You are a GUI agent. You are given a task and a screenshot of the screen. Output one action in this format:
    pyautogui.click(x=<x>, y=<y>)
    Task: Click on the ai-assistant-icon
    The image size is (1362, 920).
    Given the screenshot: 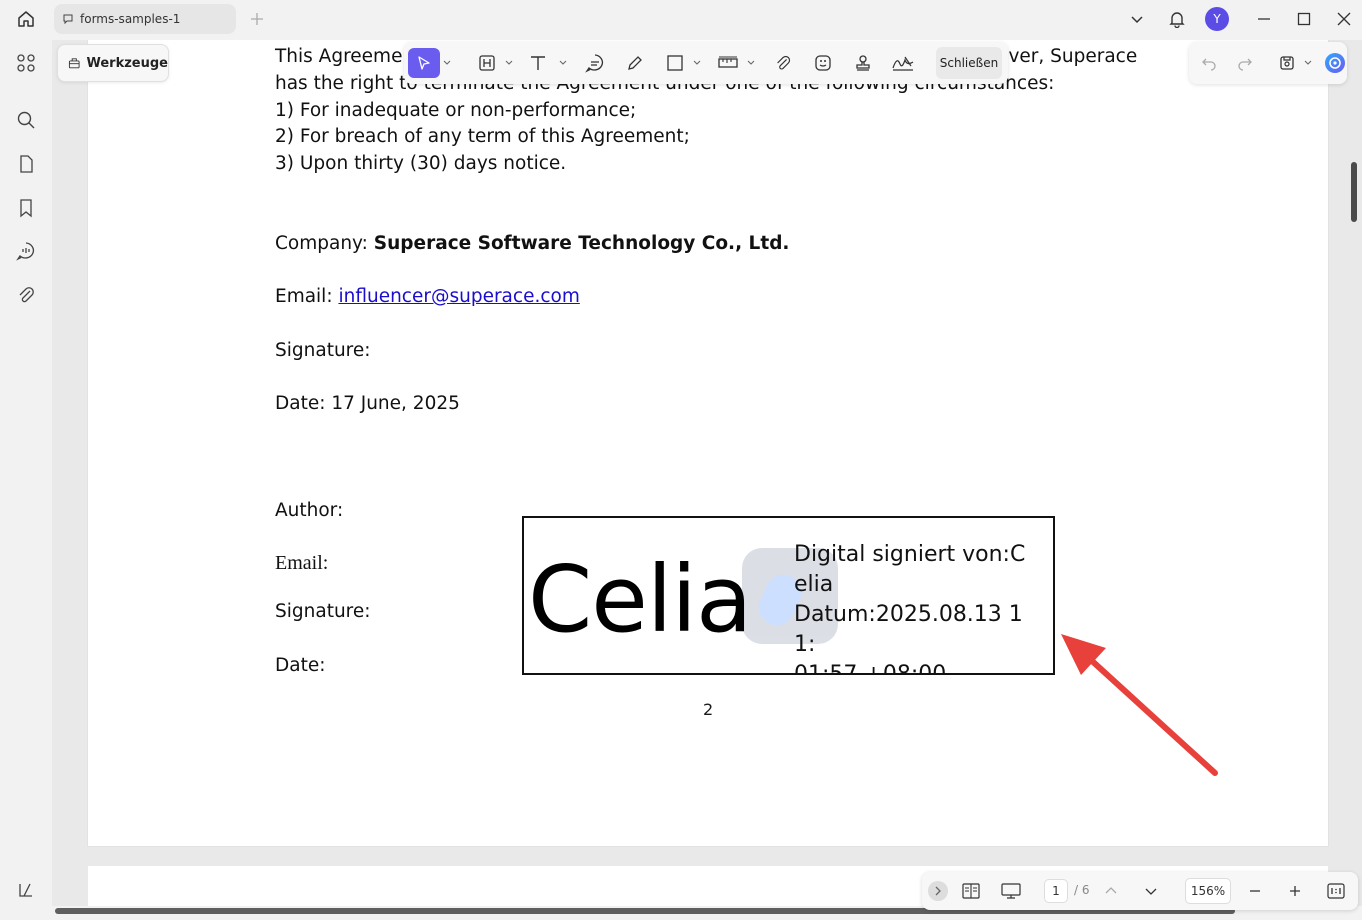 What is the action you would take?
    pyautogui.click(x=1335, y=63)
    